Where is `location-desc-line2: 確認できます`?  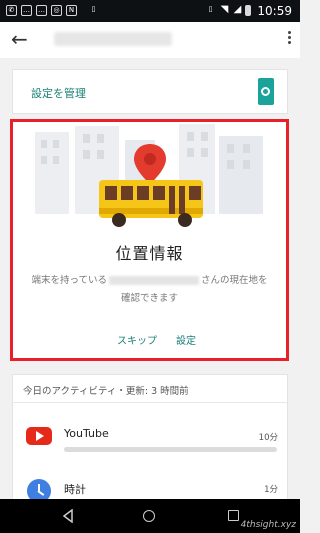
location-desc-line2: 確認できます is located at coordinates (149, 298).